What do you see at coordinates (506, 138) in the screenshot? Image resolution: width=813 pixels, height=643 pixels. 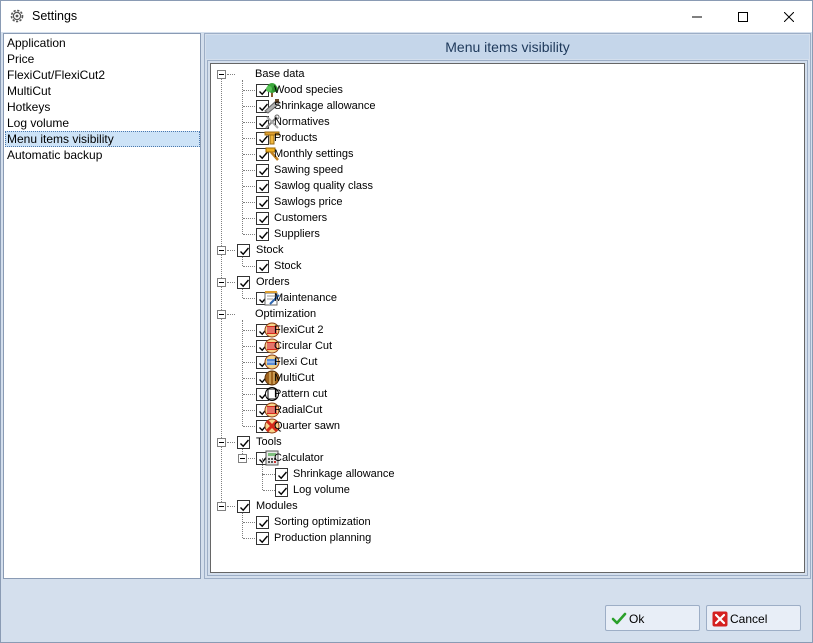 I see `tree-item-products: Products` at bounding box center [506, 138].